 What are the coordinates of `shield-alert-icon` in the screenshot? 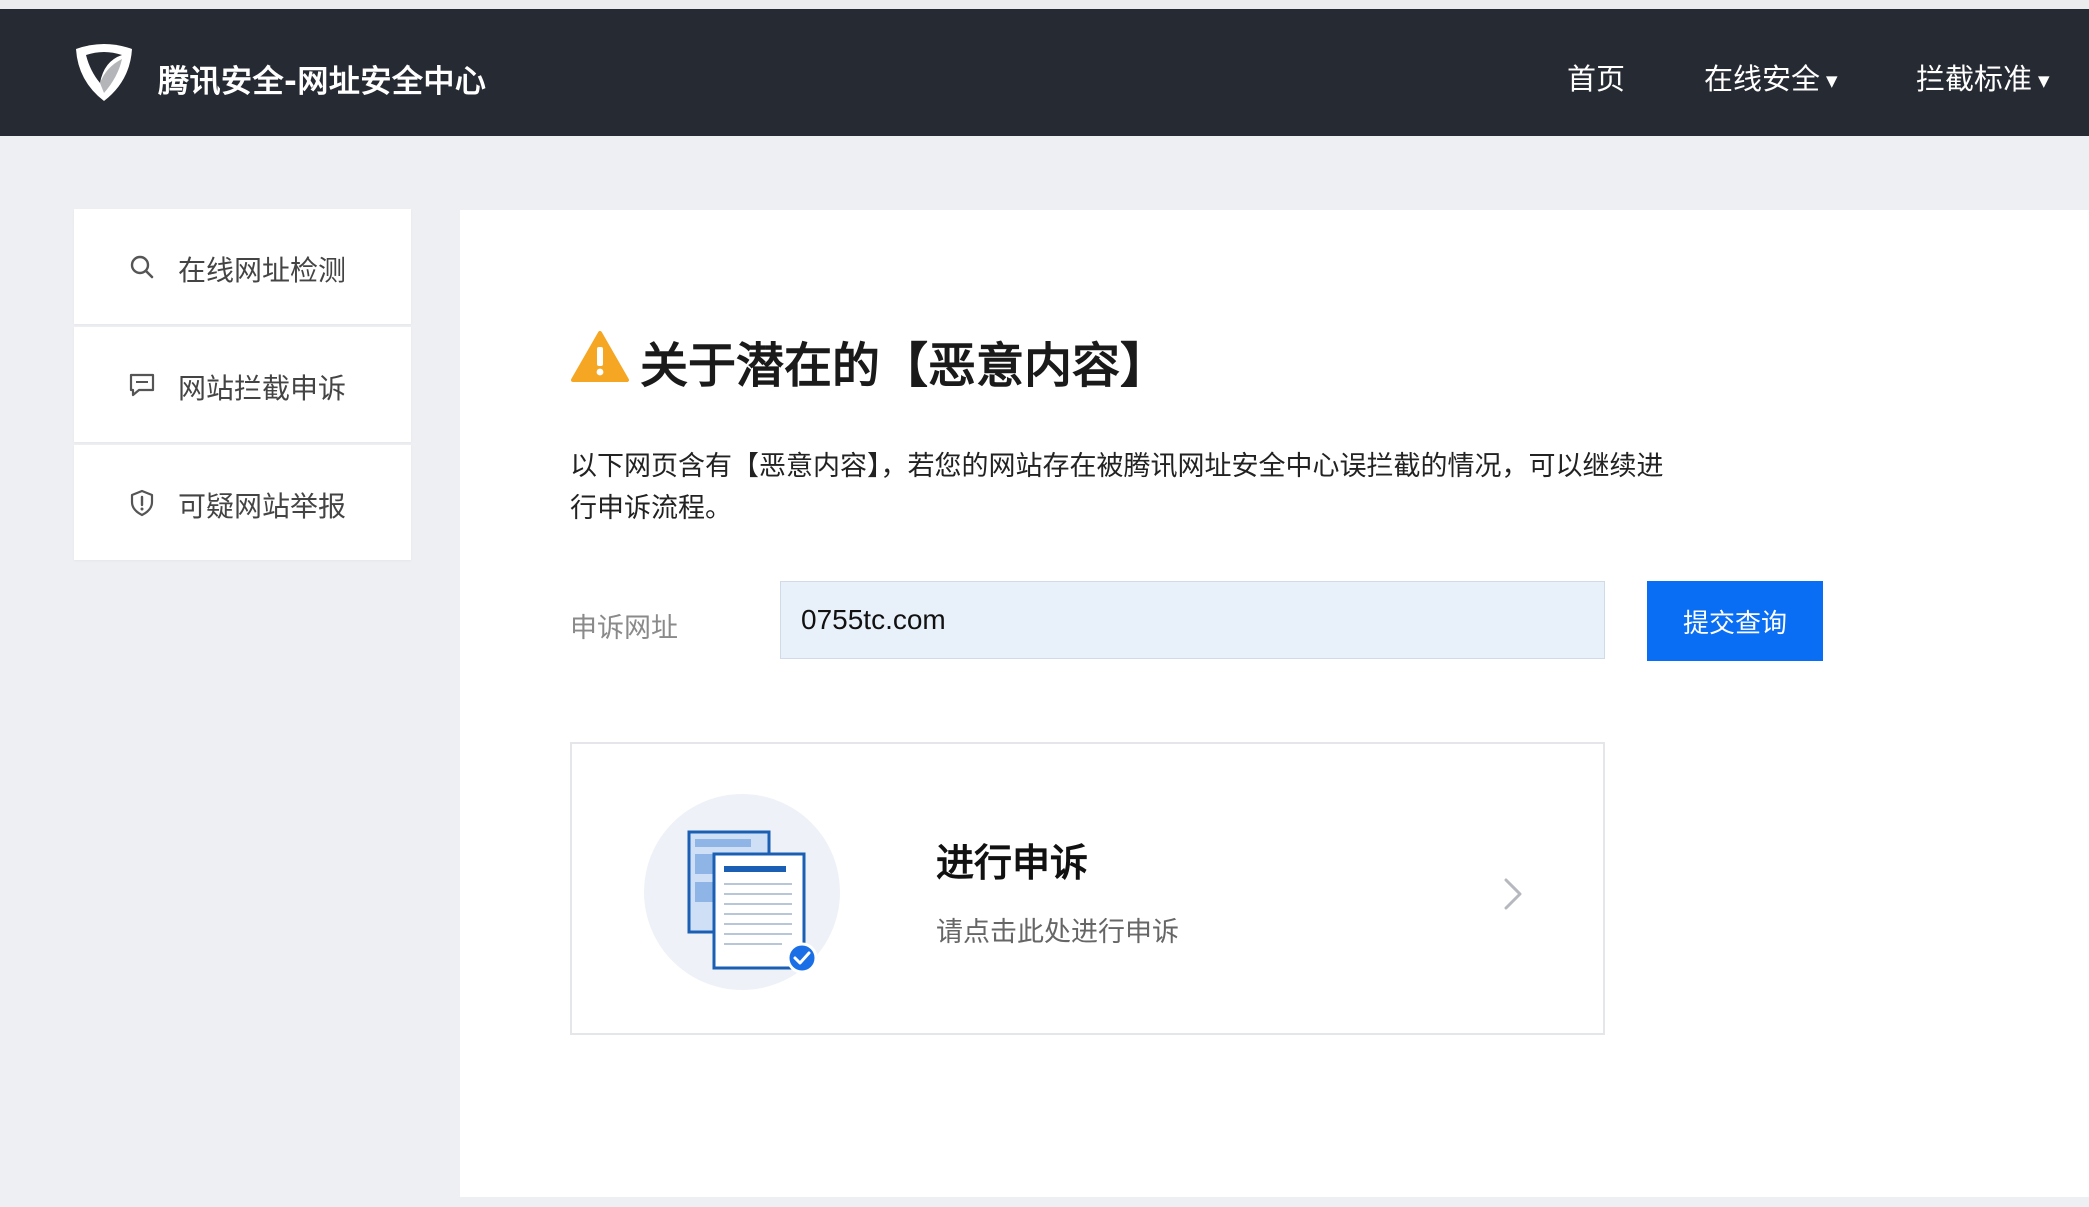 It's located at (142, 503).